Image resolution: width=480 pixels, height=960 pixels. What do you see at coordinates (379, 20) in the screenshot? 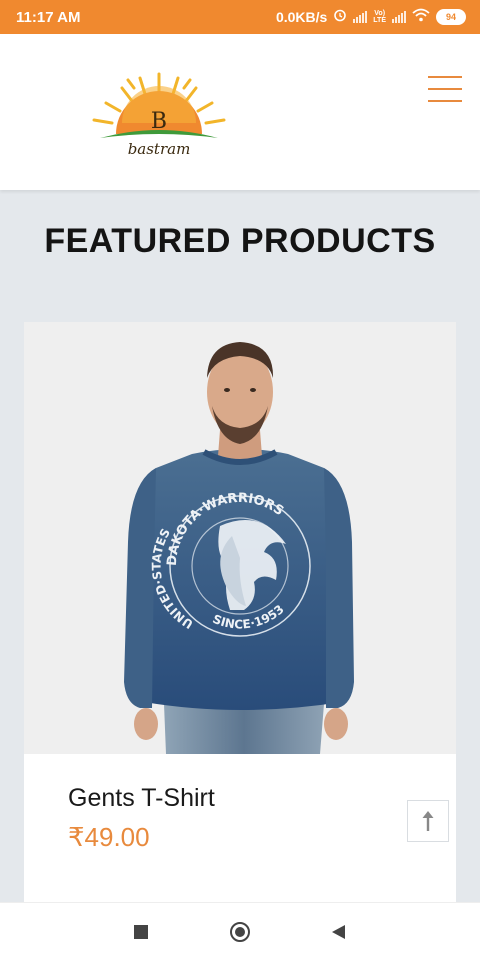
I see `lte-label: LTE` at bounding box center [379, 20].